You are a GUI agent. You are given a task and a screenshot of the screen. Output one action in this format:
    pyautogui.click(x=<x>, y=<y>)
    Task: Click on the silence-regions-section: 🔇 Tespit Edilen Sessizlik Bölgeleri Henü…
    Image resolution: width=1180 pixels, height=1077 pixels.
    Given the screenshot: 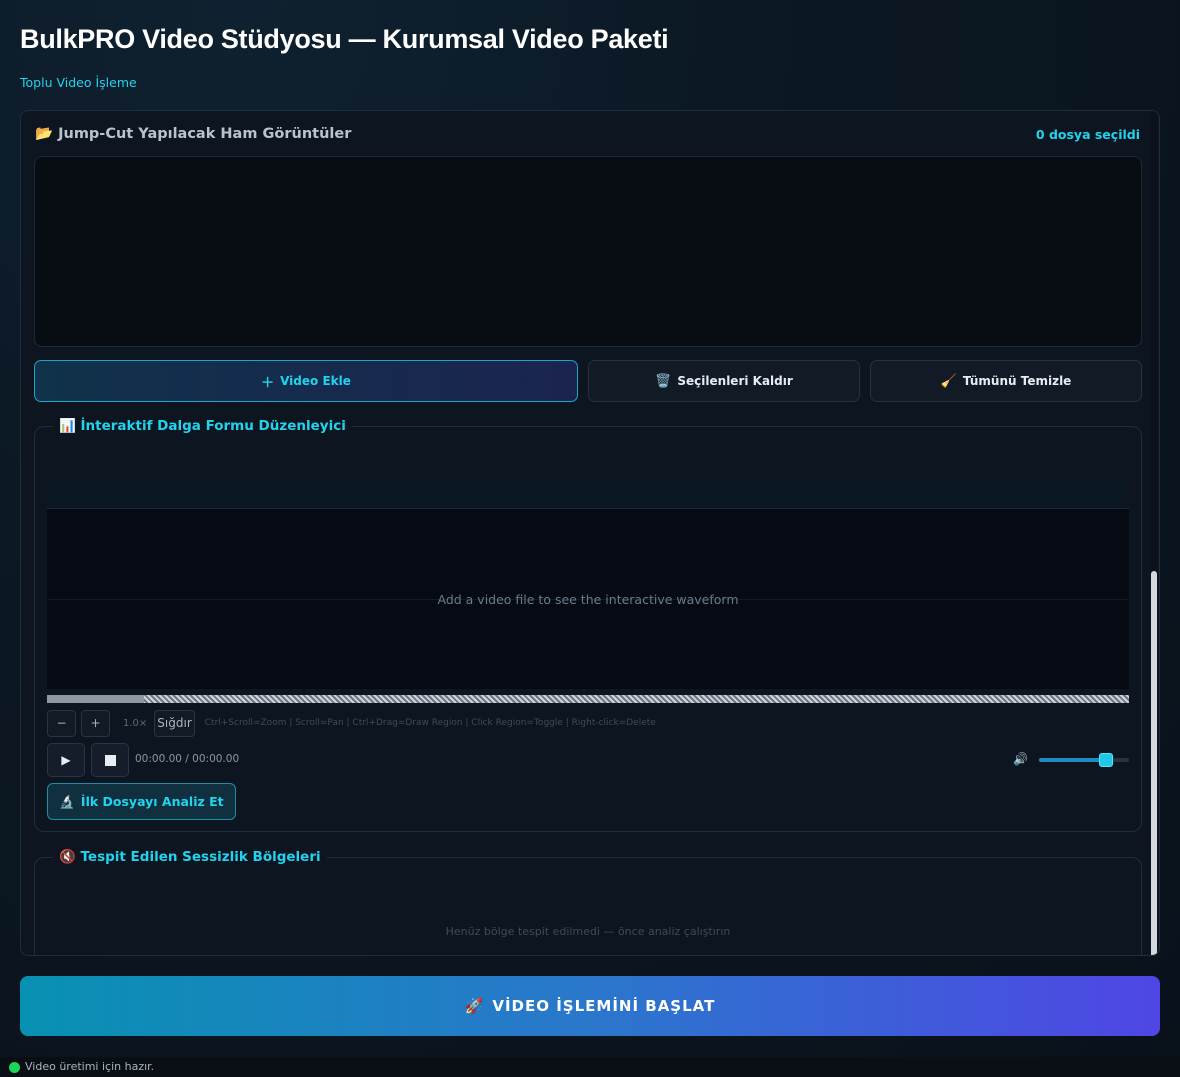 What is the action you would take?
    pyautogui.click(x=588, y=902)
    